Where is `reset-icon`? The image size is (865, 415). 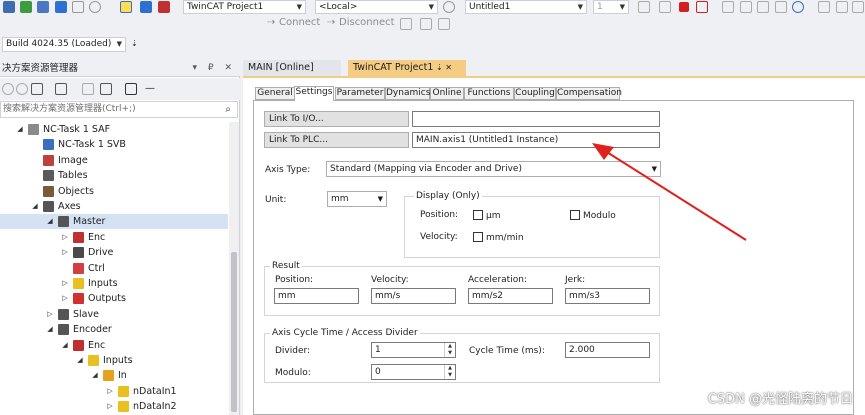
reset-icon is located at coordinates (798, 7).